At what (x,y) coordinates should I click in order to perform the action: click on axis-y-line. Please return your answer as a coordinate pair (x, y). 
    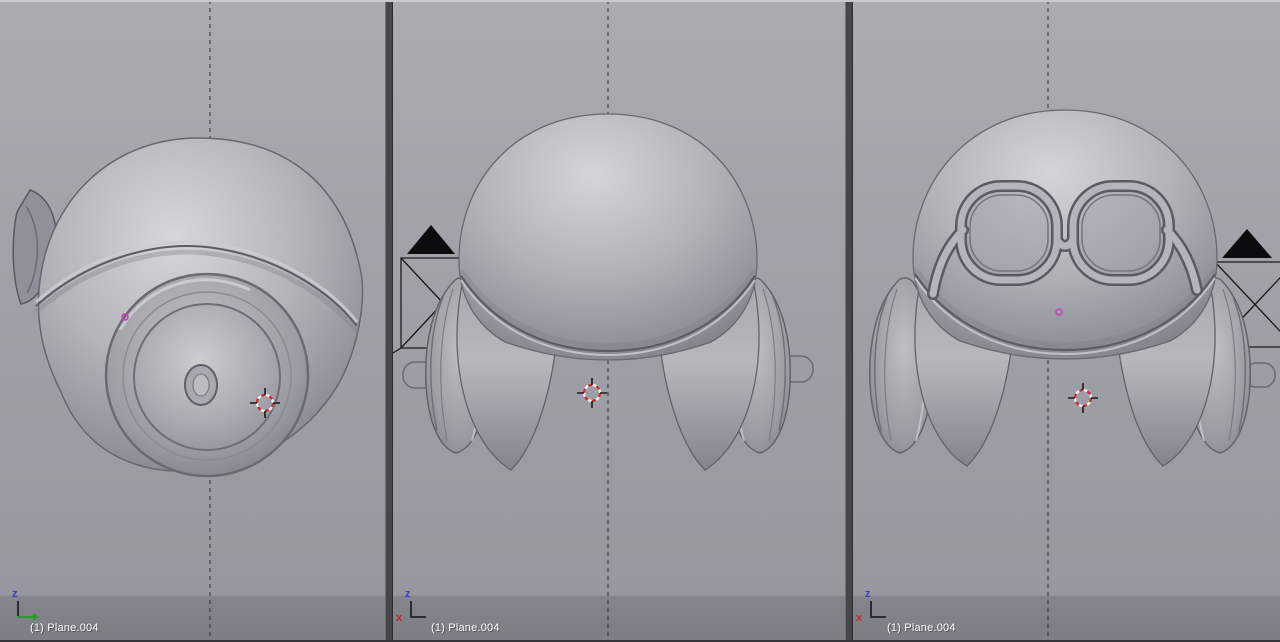
    Looking at the image, I should click on (28, 617).